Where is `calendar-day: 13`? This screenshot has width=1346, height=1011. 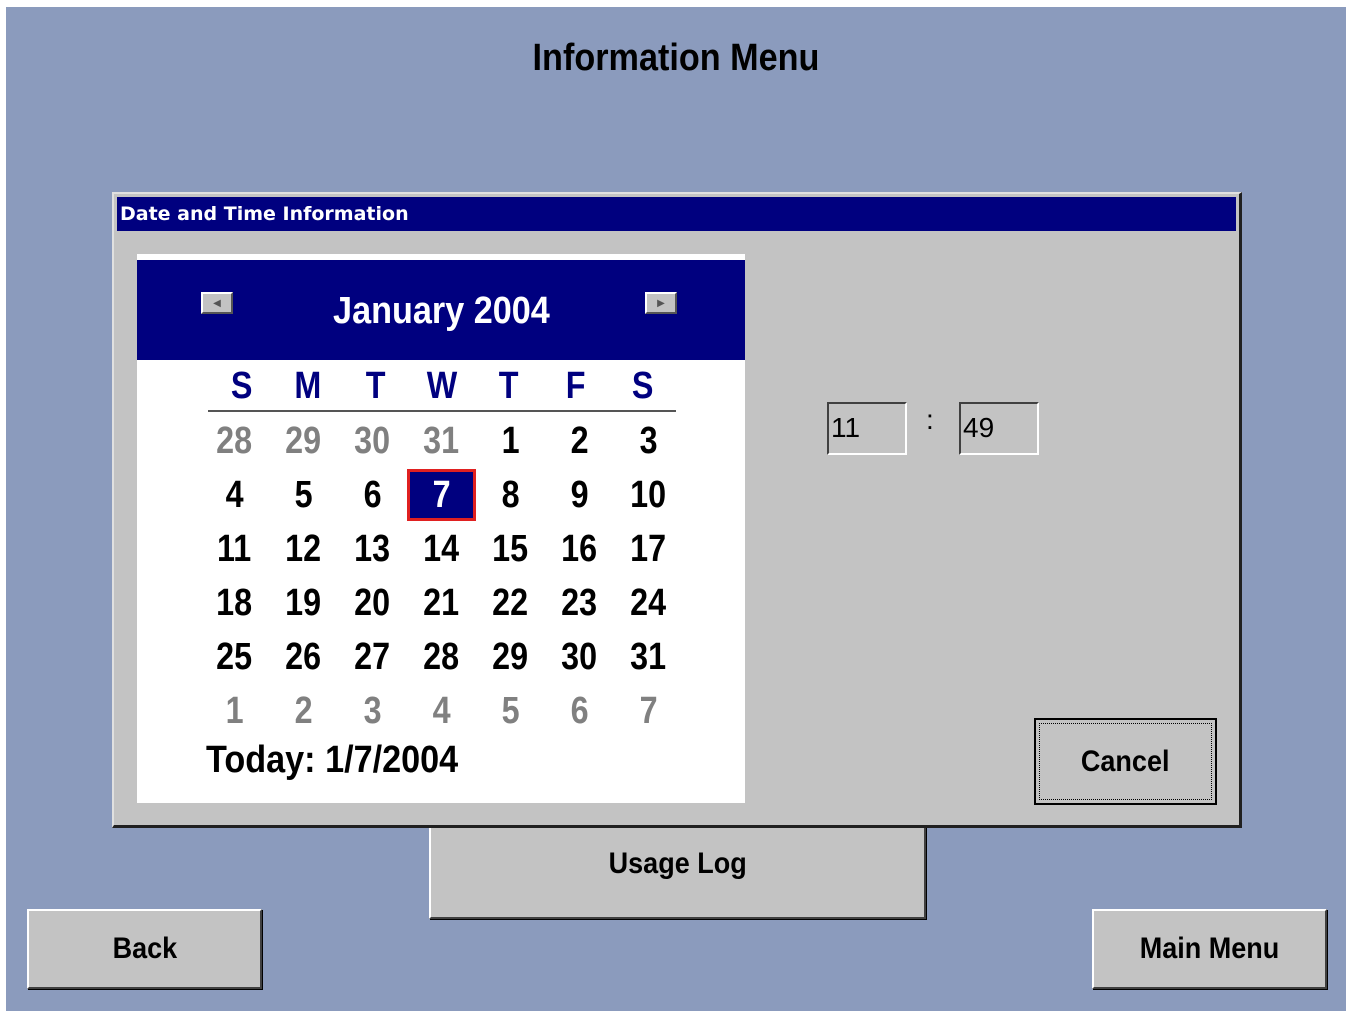
calendar-day: 13 is located at coordinates (372, 549).